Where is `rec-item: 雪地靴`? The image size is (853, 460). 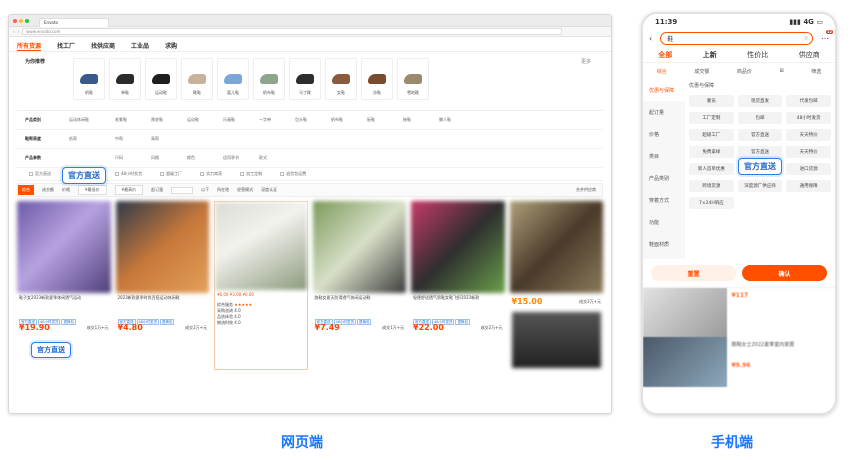
rec-item: 雪地靴 is located at coordinates (413, 79).